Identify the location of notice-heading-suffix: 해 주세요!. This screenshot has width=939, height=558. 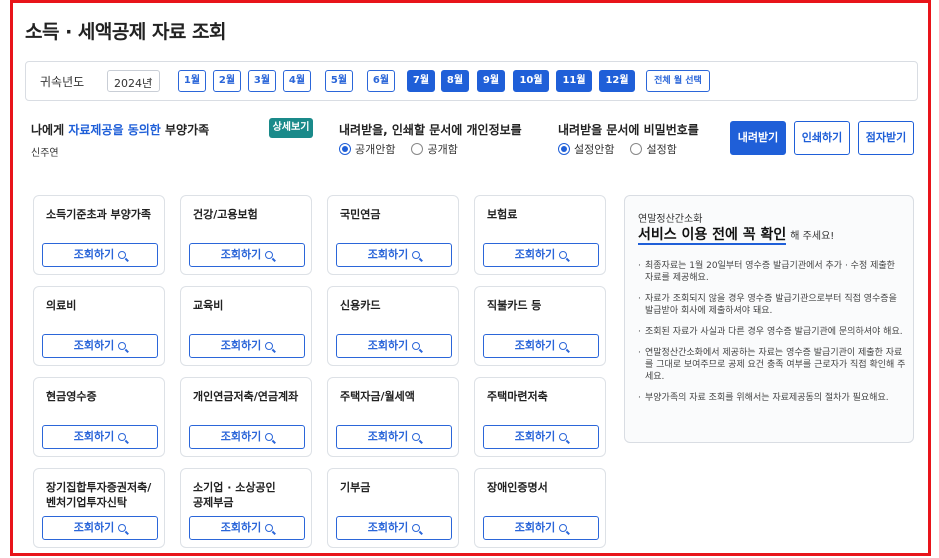
(812, 236).